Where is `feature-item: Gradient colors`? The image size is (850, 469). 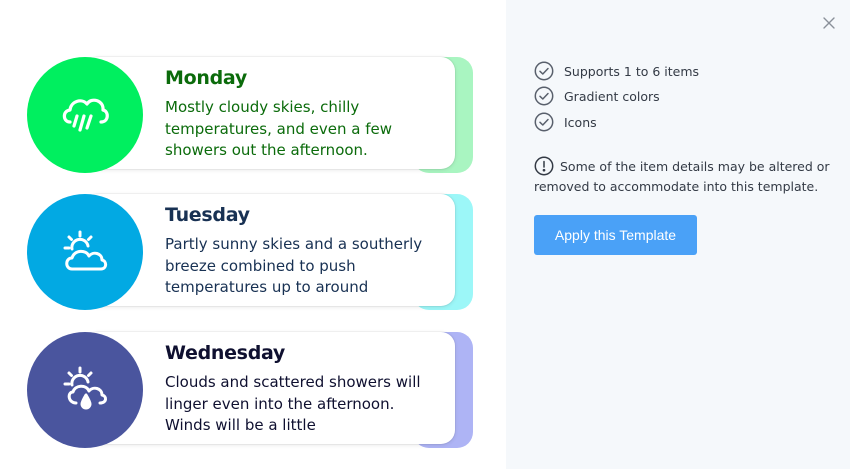 feature-item: Gradient colors is located at coordinates (597, 96).